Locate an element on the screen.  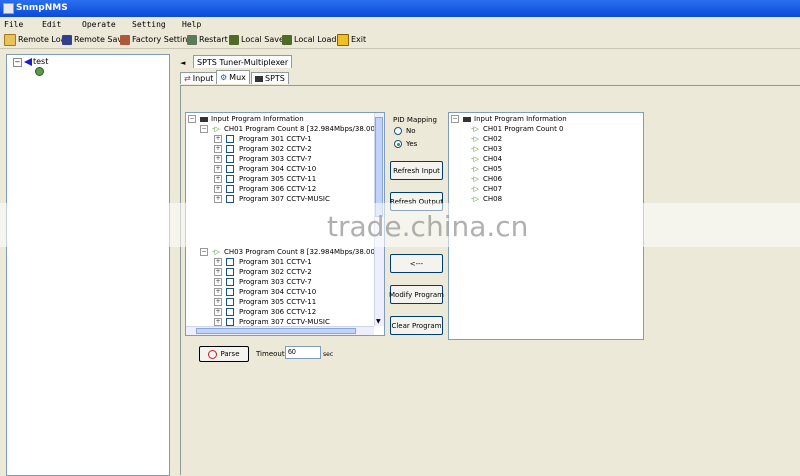
device-icon is located at coordinates (28, 62).